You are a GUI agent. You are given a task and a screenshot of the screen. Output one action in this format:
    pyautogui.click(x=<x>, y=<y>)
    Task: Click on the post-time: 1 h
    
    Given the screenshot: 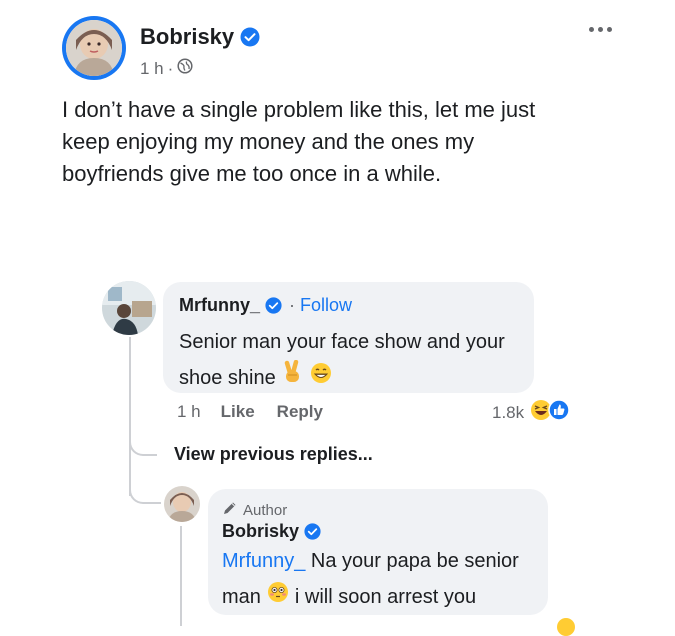 What is the action you would take?
    pyautogui.click(x=152, y=69)
    